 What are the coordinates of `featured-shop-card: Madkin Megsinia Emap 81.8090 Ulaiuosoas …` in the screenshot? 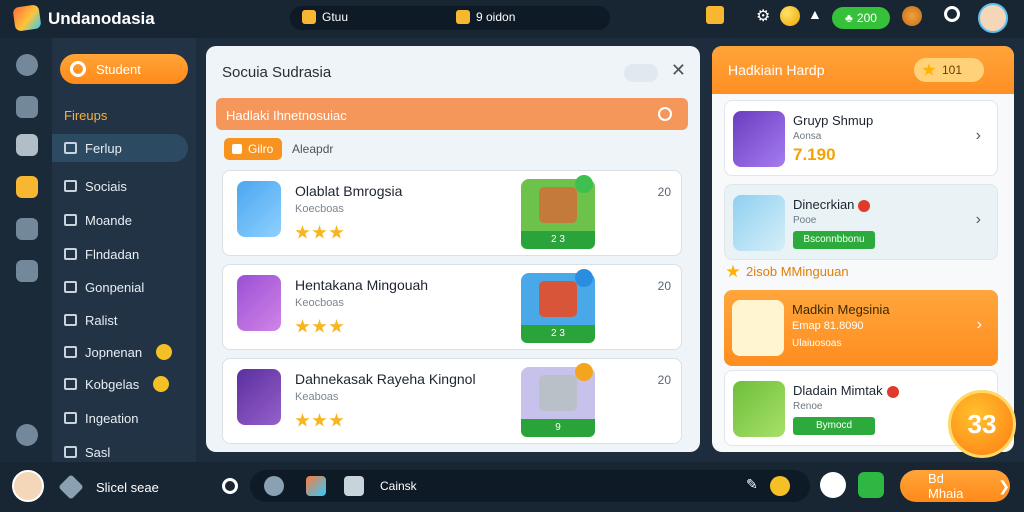 It's located at (861, 328).